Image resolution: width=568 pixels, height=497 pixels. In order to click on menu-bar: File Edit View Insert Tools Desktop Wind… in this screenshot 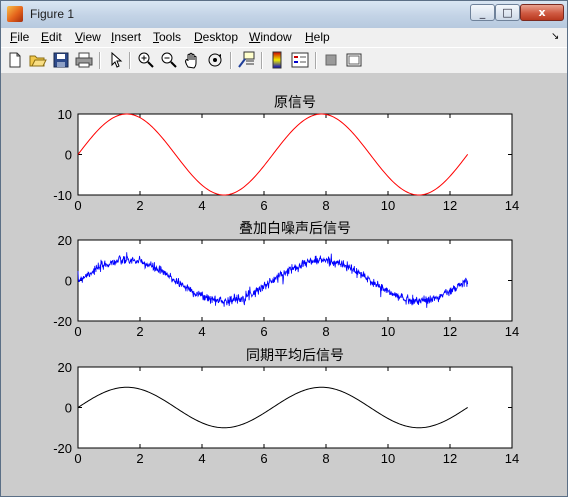, I will do `click(284, 37)`.